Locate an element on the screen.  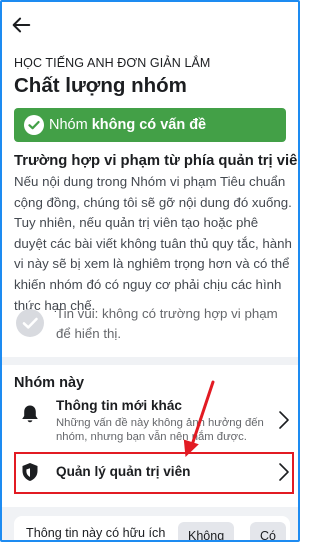
status-banner: Nhóm không có vấn đề is located at coordinates (150, 125).